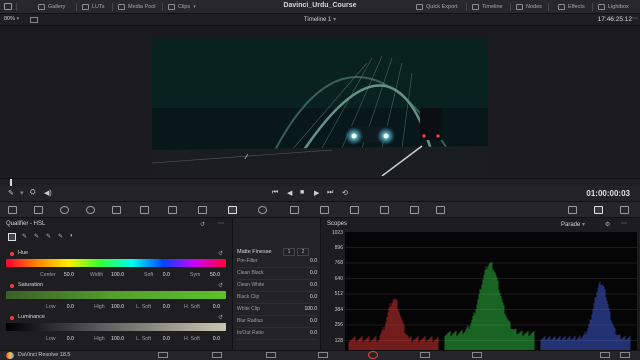 Image resolution: width=640 pixels, height=360 pixels. I want to click on matte-tab-1: 1, so click(289, 252).